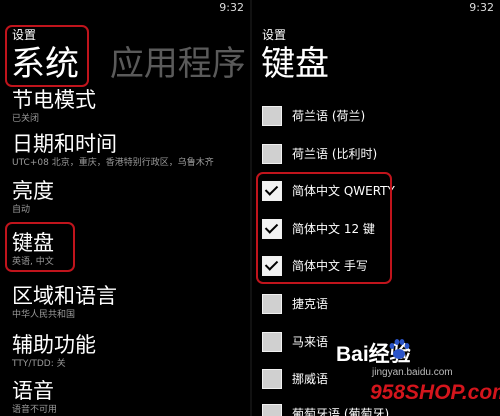  I want to click on settings-item-subtitle: 已关闭, so click(26, 119).